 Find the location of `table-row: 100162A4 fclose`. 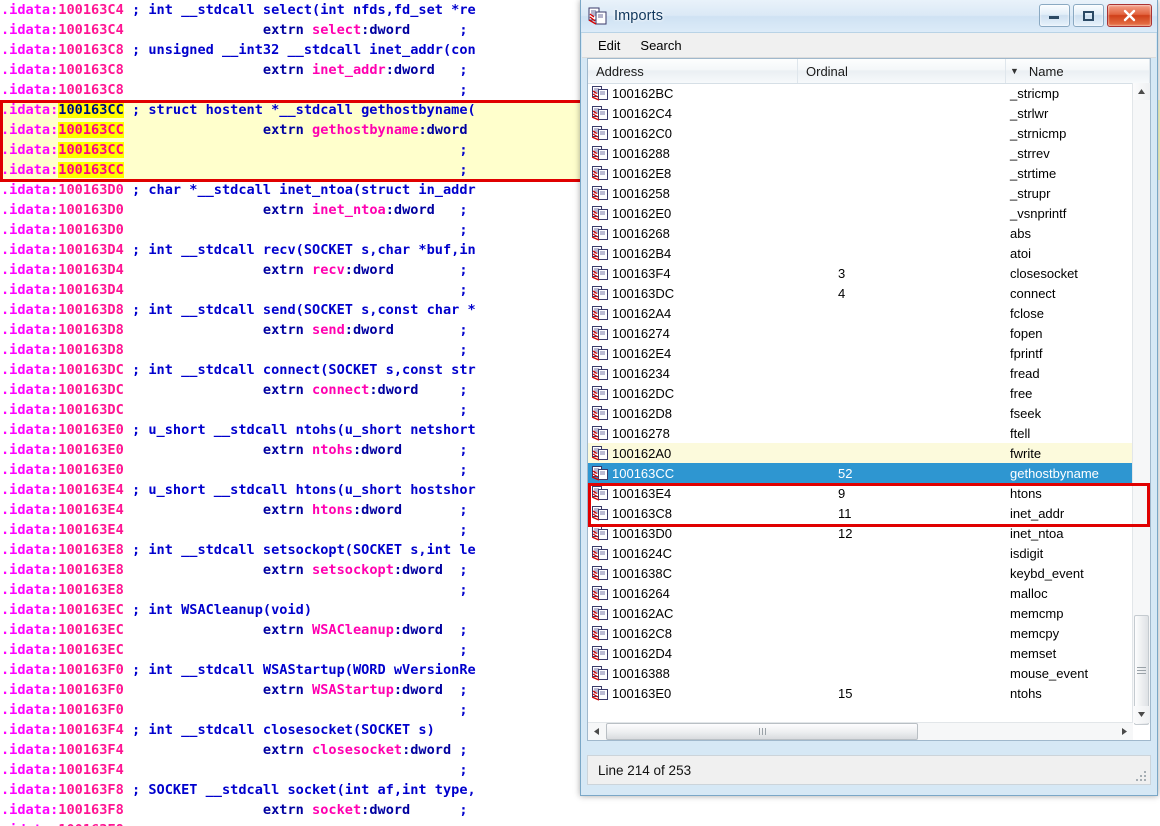

table-row: 100162A4 fclose is located at coordinates (860, 313).